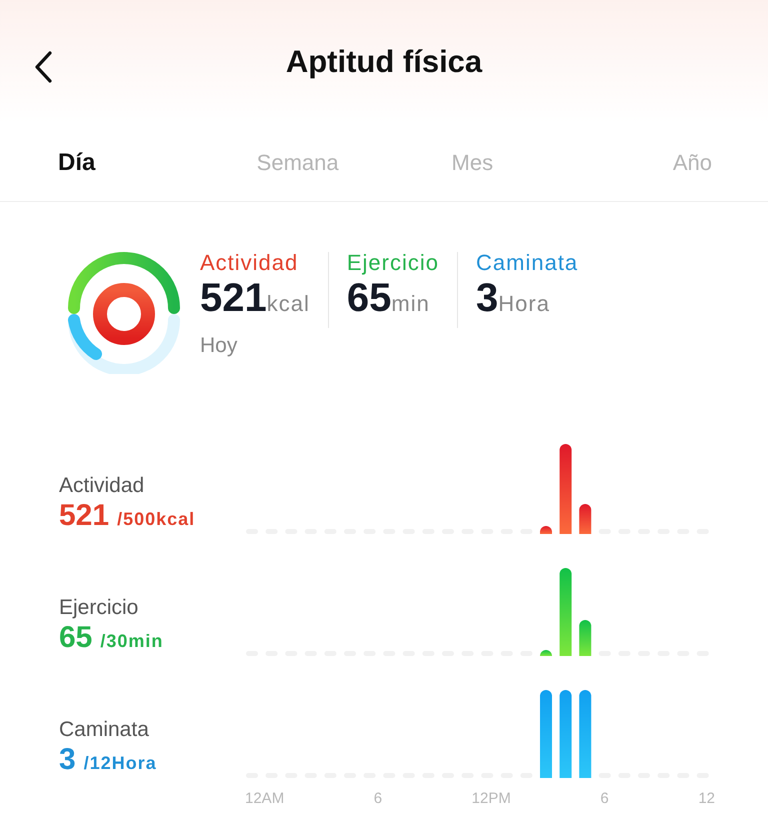 The image size is (768, 836). What do you see at coordinates (84, 516) in the screenshot?
I see `chart-value: 521` at bounding box center [84, 516].